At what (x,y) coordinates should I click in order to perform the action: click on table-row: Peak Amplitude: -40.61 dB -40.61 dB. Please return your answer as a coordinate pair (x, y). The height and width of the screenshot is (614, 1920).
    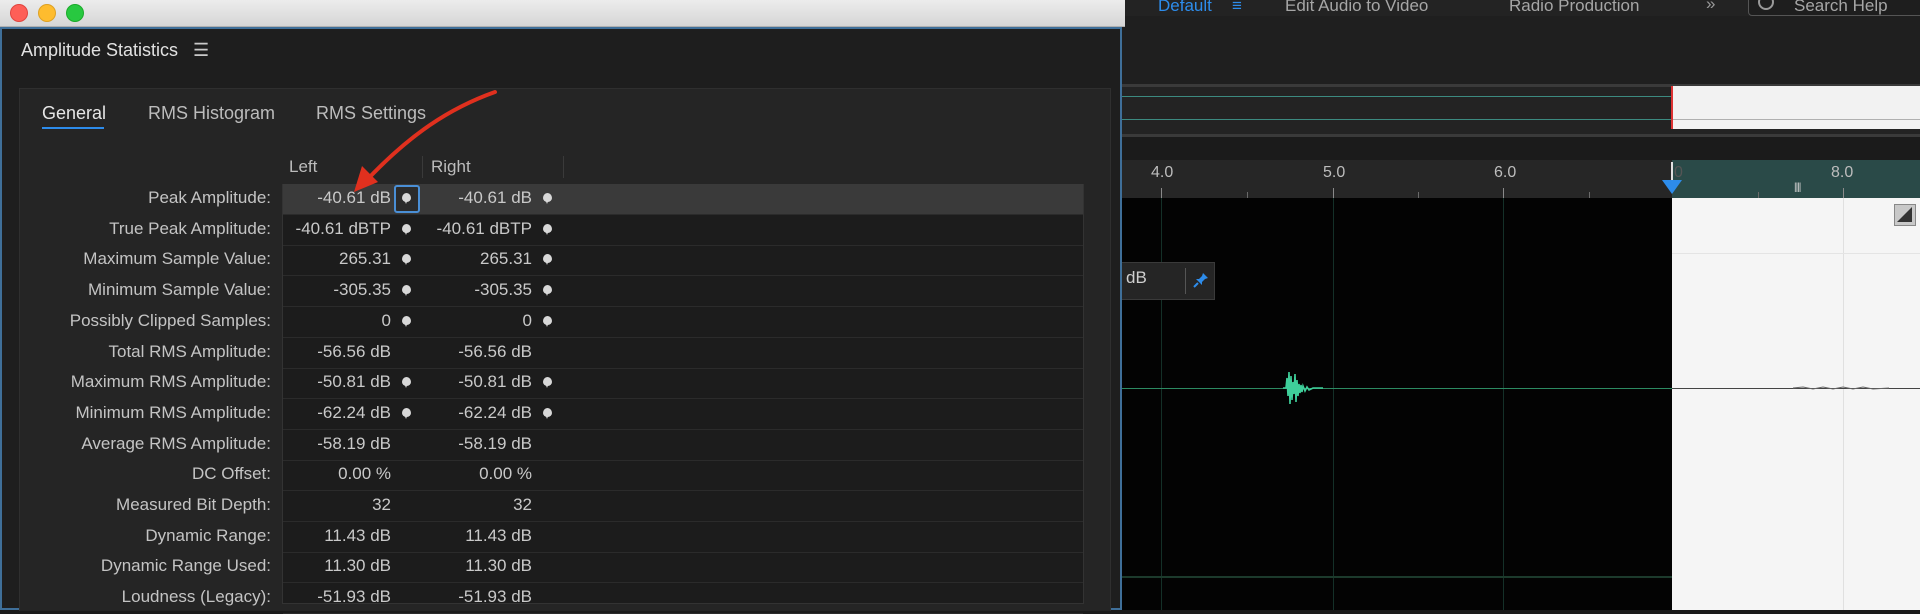
    Looking at the image, I should click on (560, 199).